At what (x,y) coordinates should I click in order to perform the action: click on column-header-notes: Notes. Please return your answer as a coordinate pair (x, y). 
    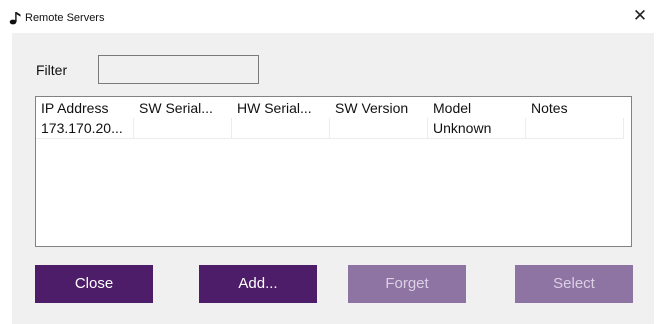
    Looking at the image, I should click on (575, 107).